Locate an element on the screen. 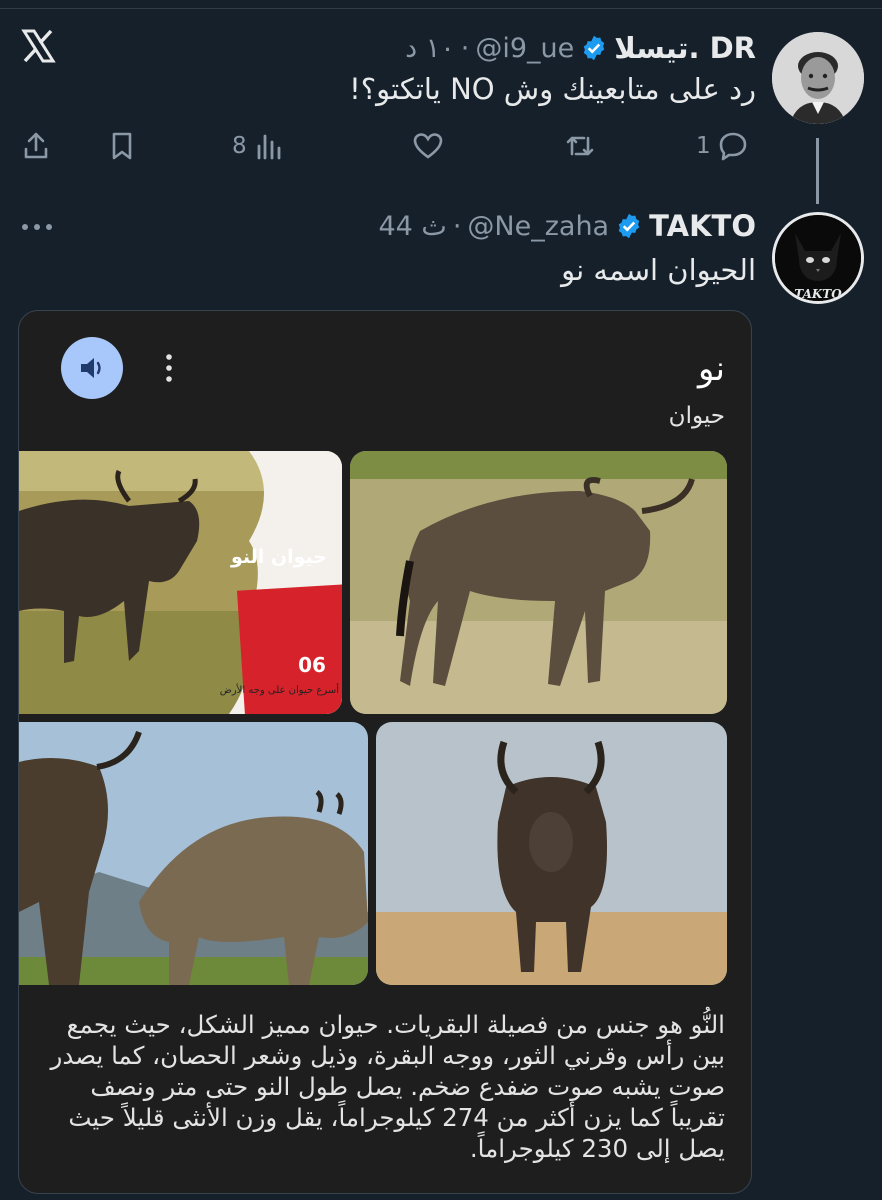 The image size is (882, 1200). more-button is located at coordinates (37, 227).